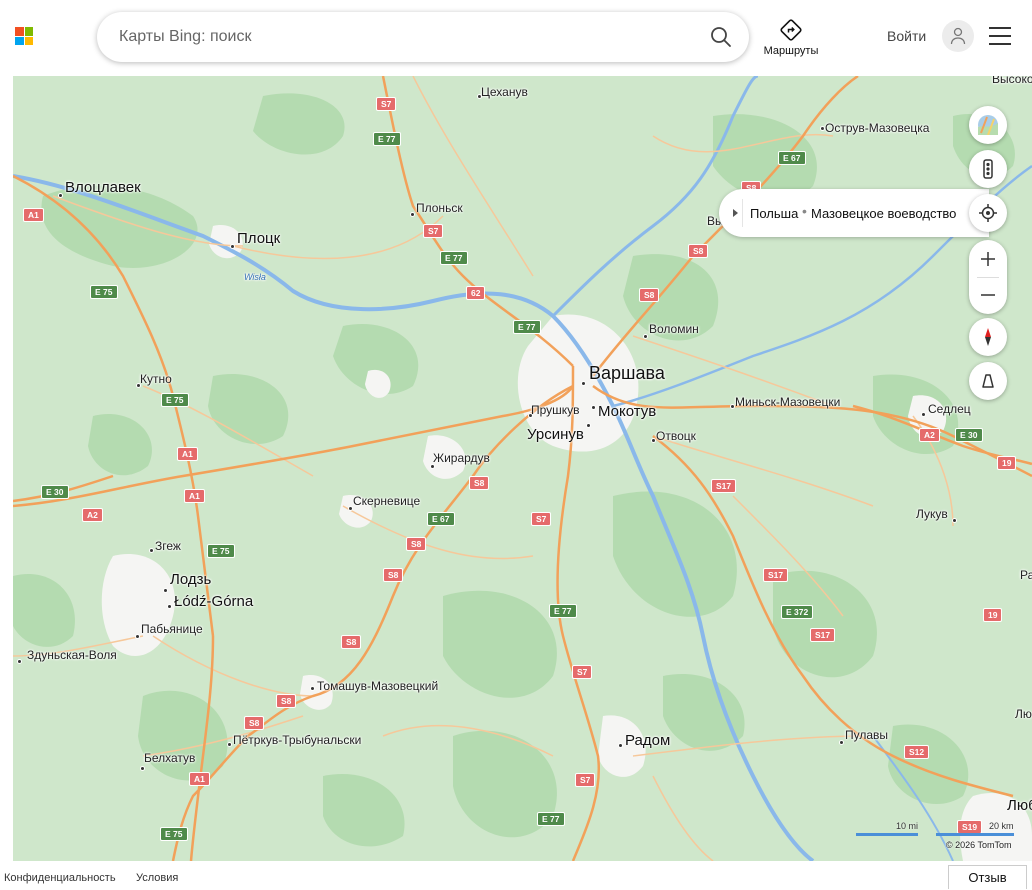  Describe the element at coordinates (24, 36) in the screenshot. I see `microsoft-logo` at that location.